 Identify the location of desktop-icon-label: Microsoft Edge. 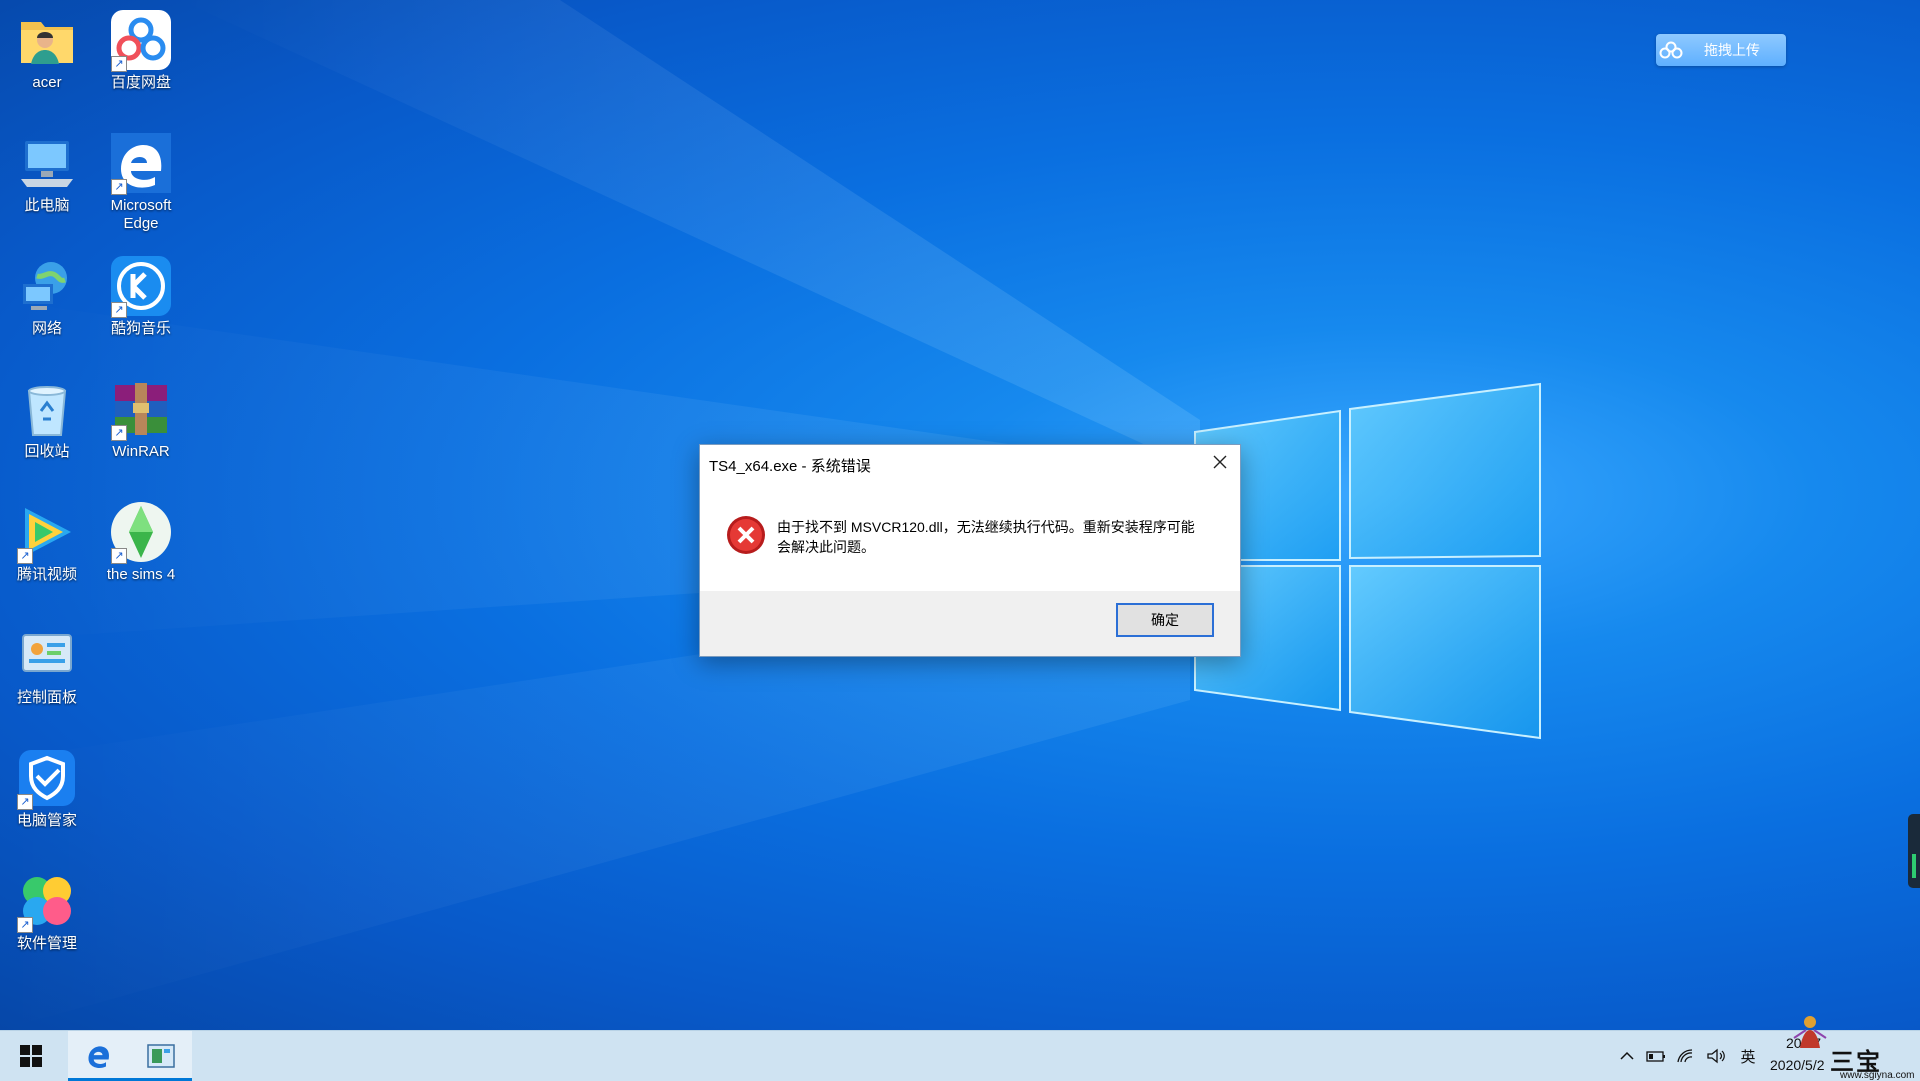
(141, 214).